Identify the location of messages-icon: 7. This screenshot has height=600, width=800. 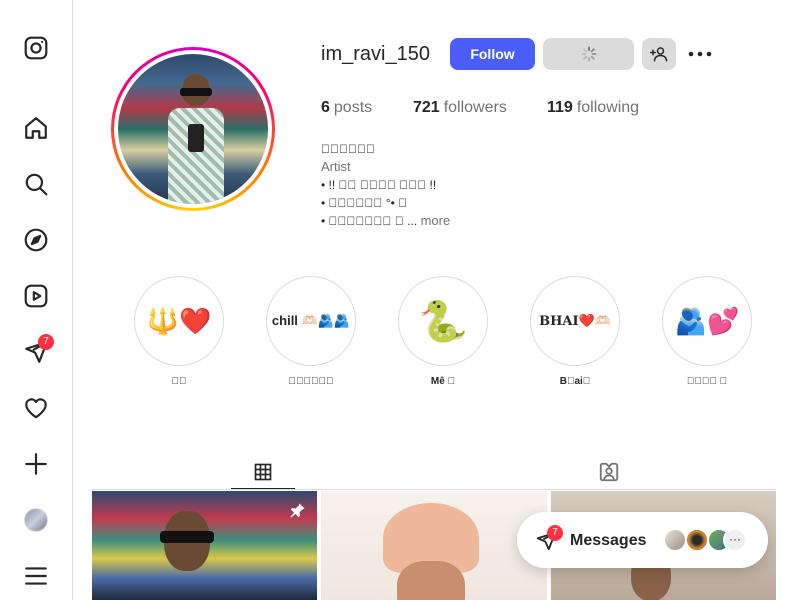
(38, 350).